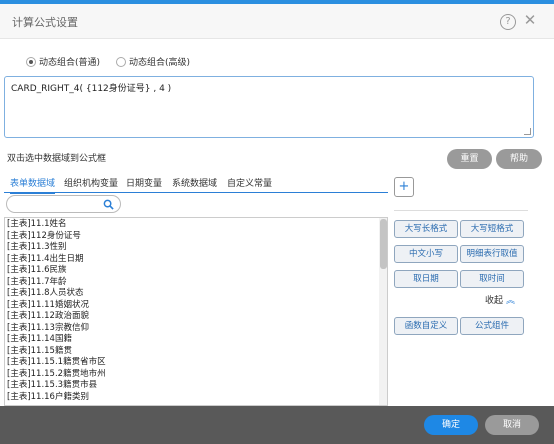 The height and width of the screenshot is (444, 554). What do you see at coordinates (33, 185) in the screenshot?
I see `tab-form-fields: 表单数据域` at bounding box center [33, 185].